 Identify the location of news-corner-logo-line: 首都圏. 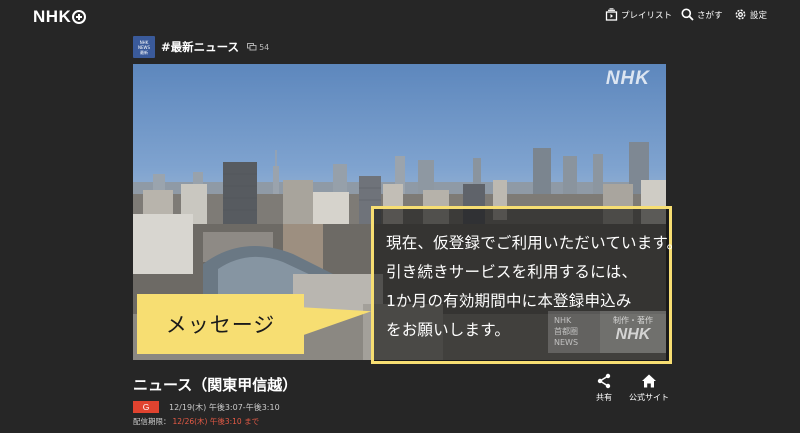
(566, 331).